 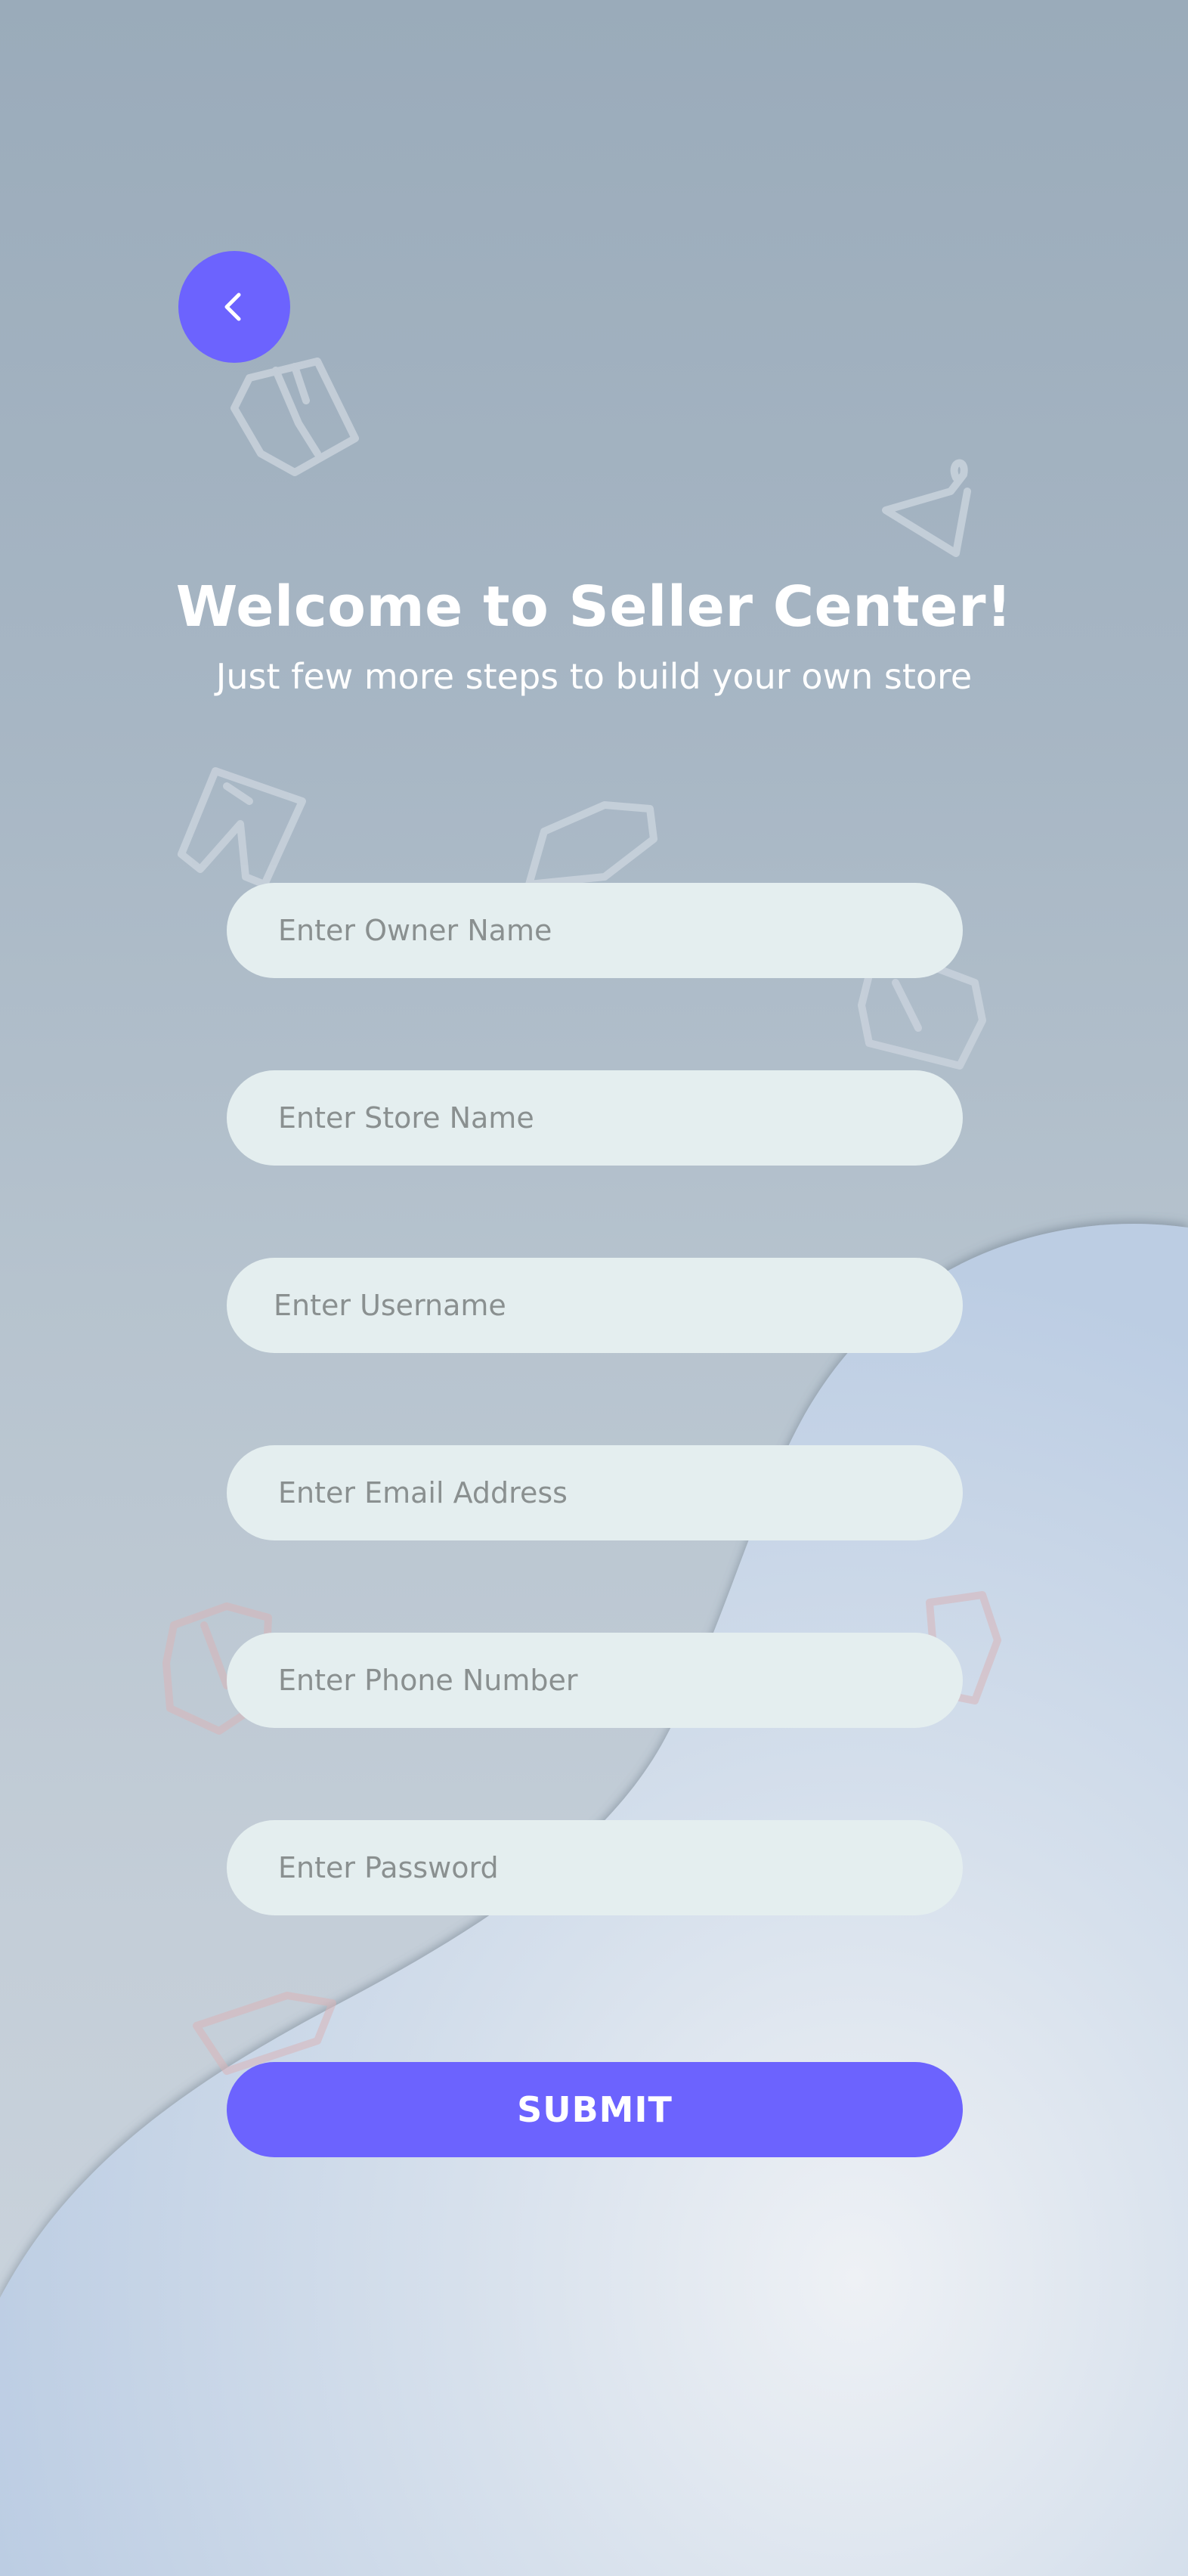 What do you see at coordinates (594, 606) in the screenshot?
I see `page-title: Welcome to Seller Center!` at bounding box center [594, 606].